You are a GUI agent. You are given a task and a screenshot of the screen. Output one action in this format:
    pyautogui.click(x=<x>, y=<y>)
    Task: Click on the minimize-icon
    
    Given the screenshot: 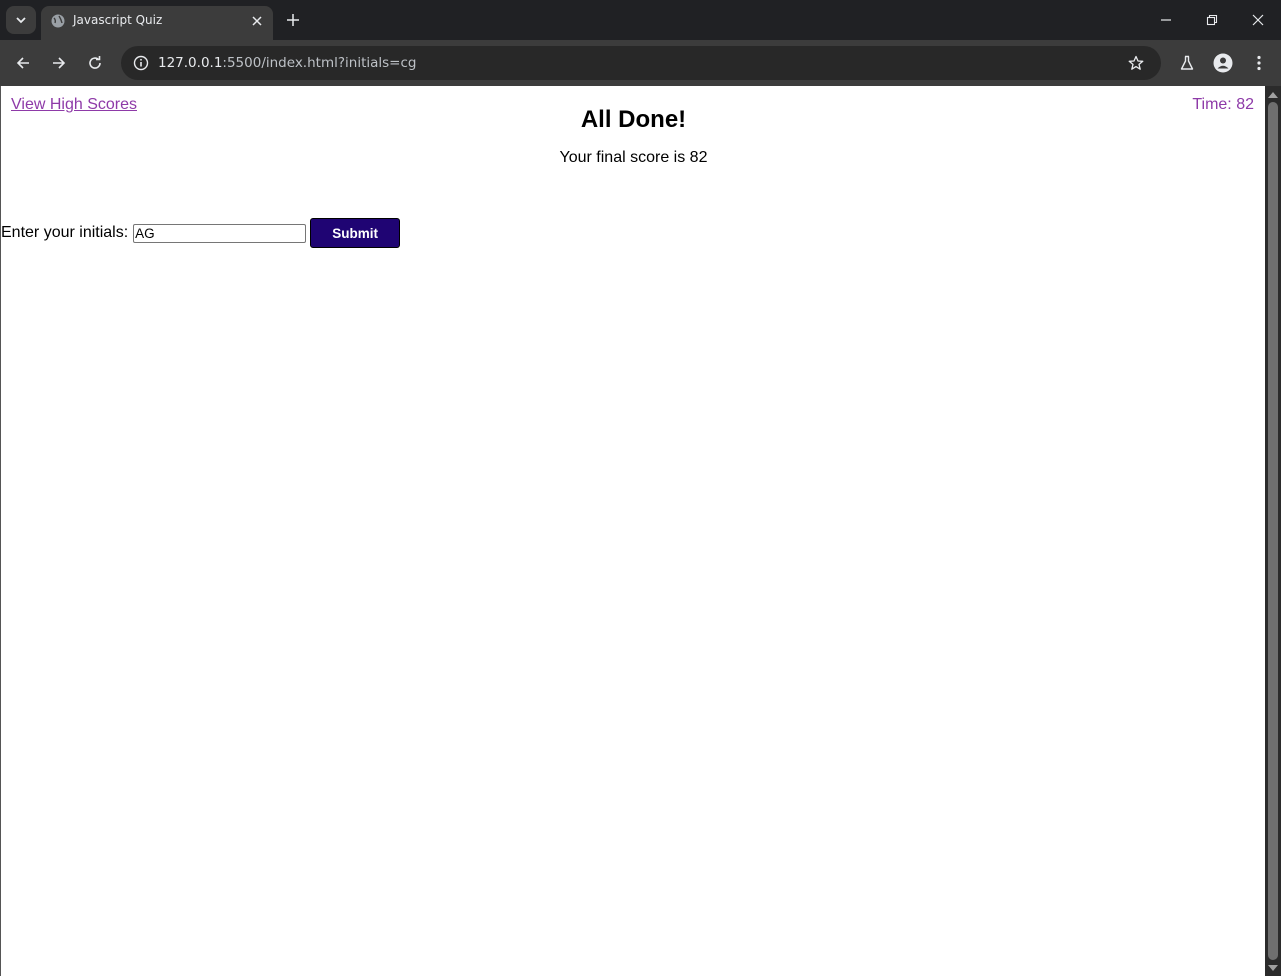 What is the action you would take?
    pyautogui.click(x=1166, y=20)
    